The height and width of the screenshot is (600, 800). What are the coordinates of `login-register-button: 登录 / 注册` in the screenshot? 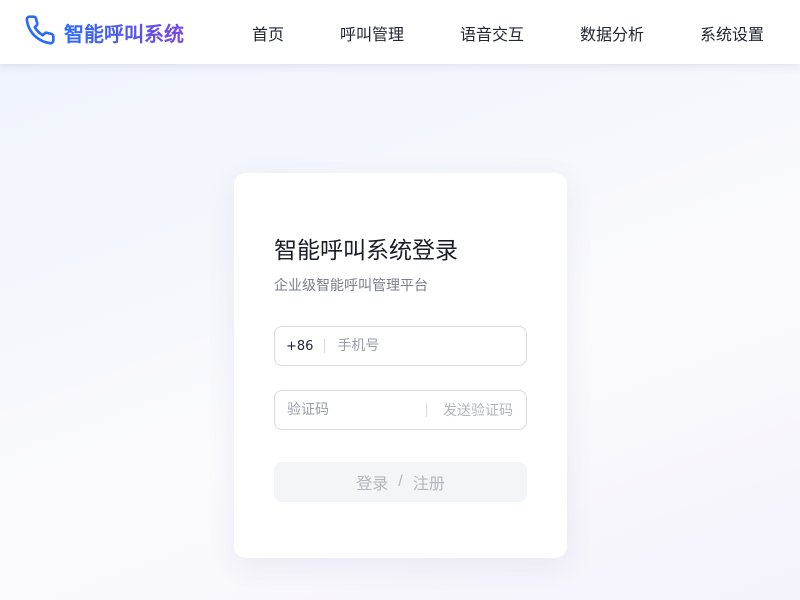 It's located at (400, 482).